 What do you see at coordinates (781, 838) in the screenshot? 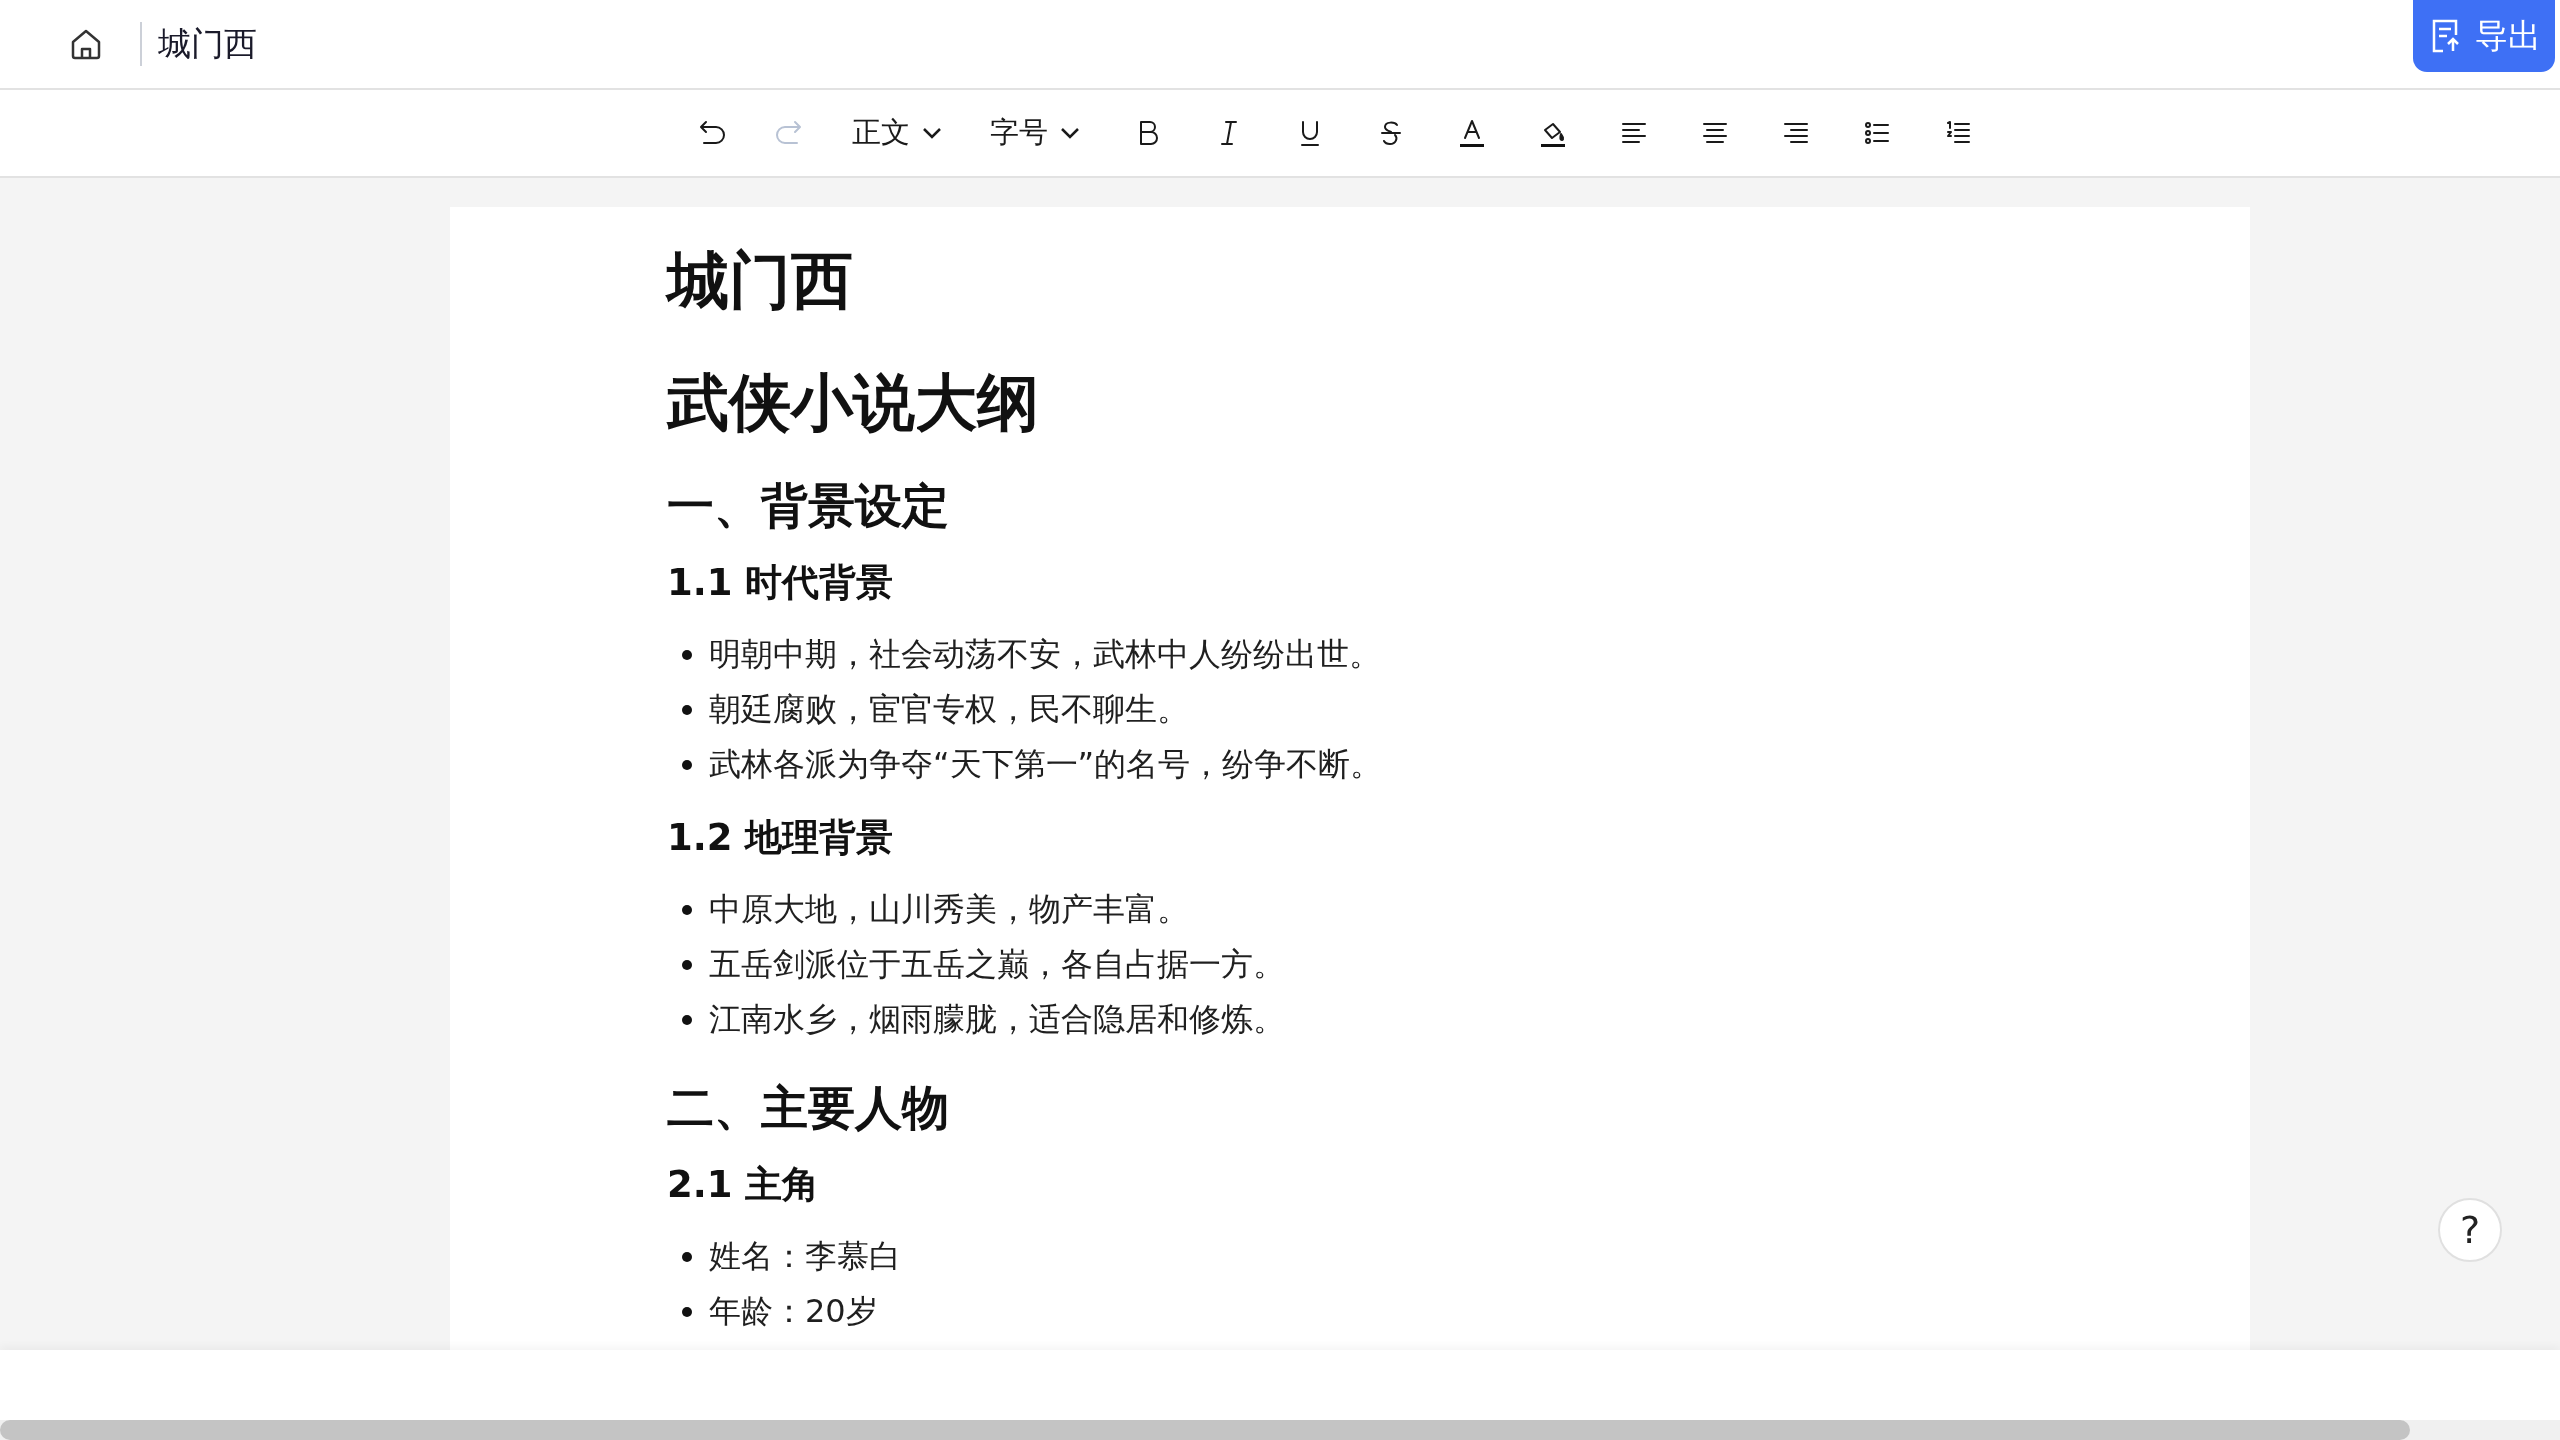
I see `subsection-heading: 1.2 地理背景` at bounding box center [781, 838].